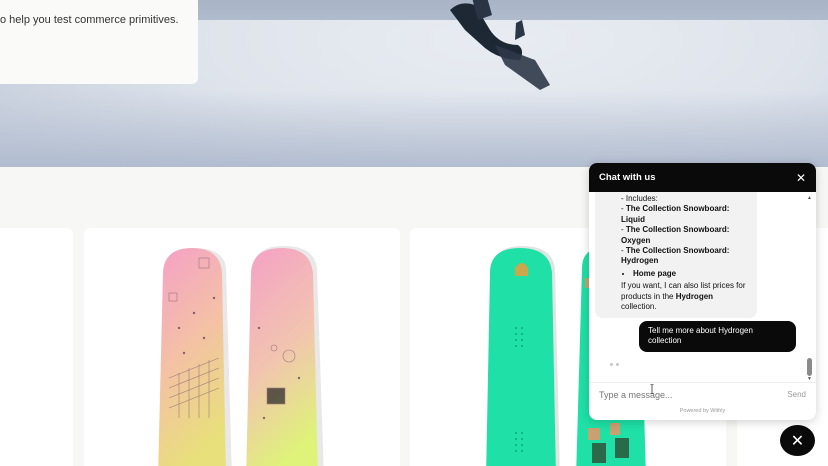 The width and height of the screenshot is (828, 466). I want to click on user-message: Tell me more about Hydrogen collection, so click(717, 336).